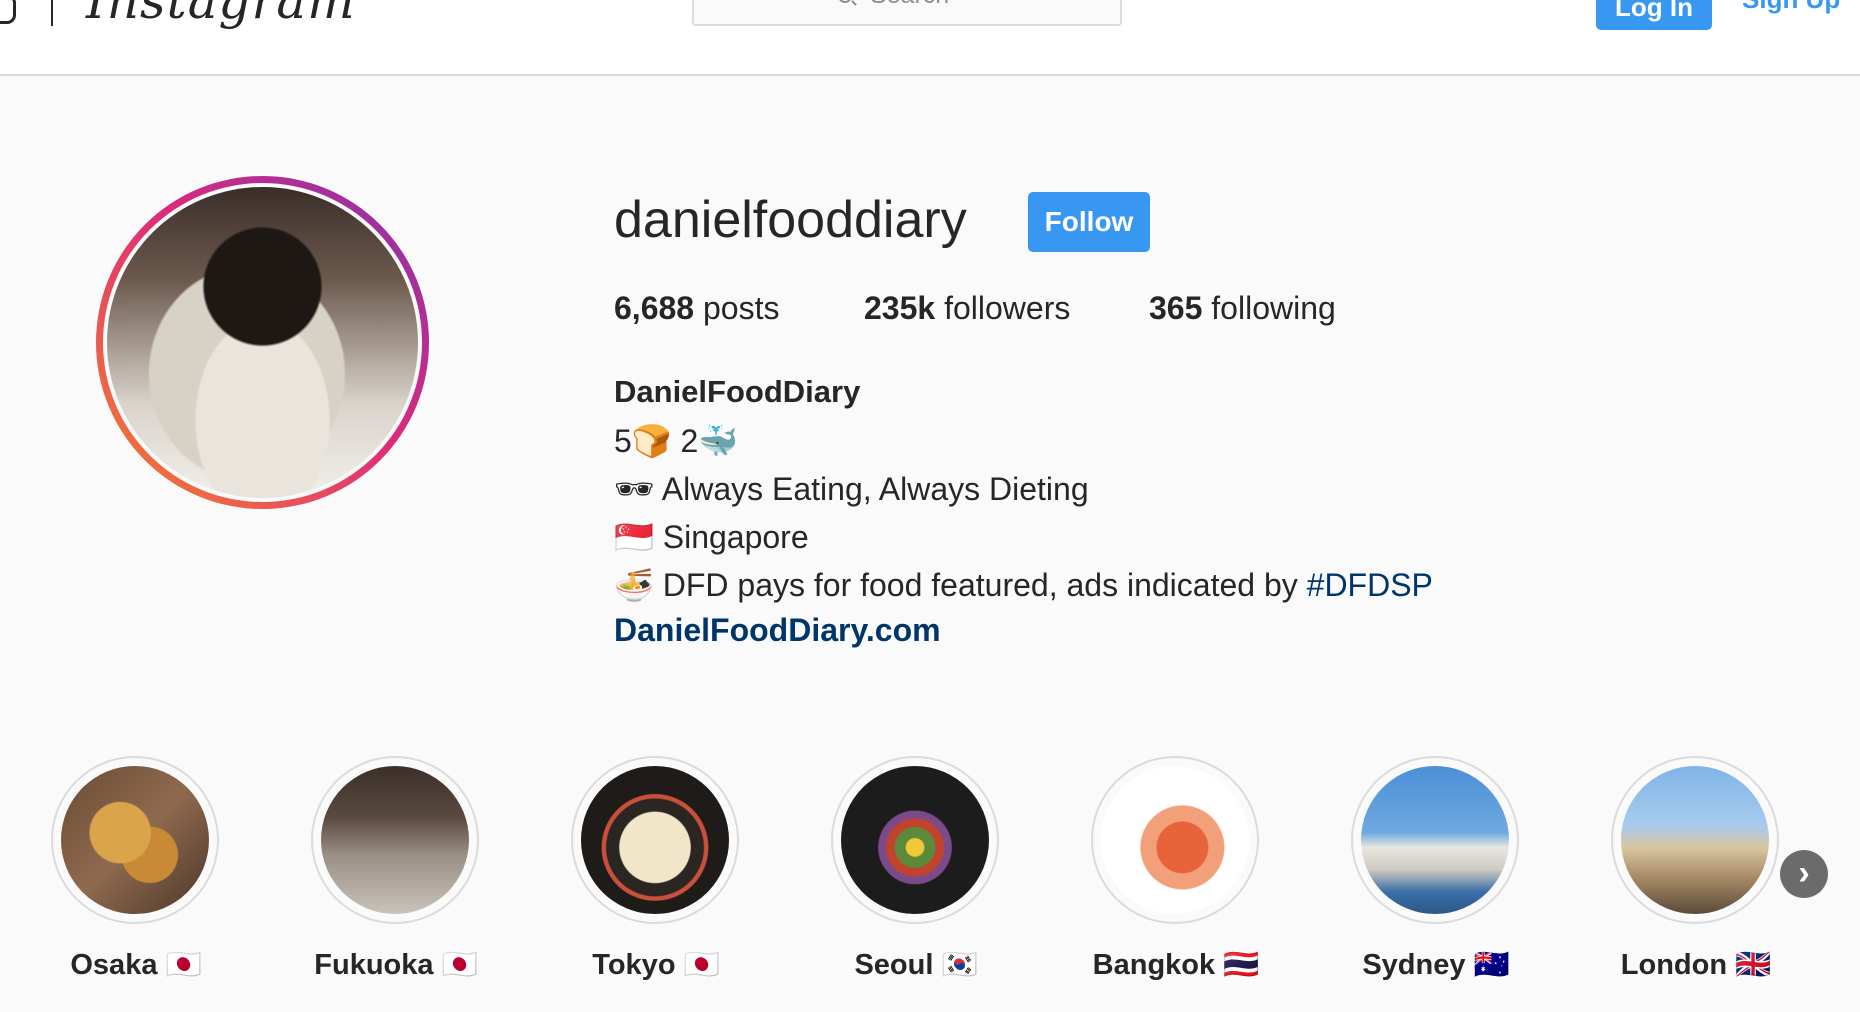 The image size is (1860, 1012). I want to click on chevron-right-icon: ›, so click(1804, 874).